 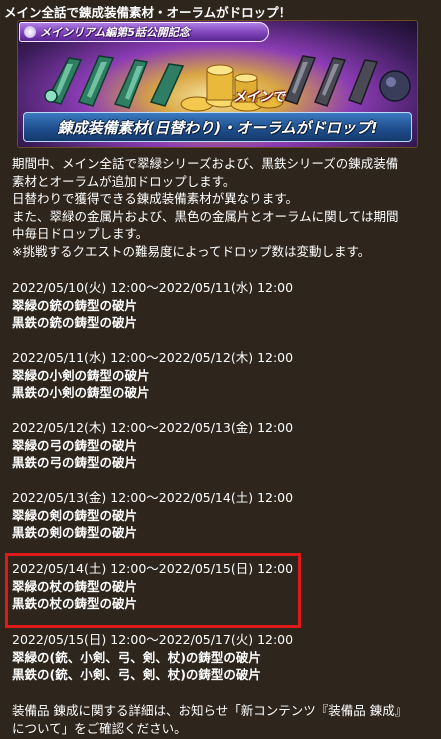 I want to click on intro-line: 素材とオーラムが追加ドロップします。, so click(x=124, y=181).